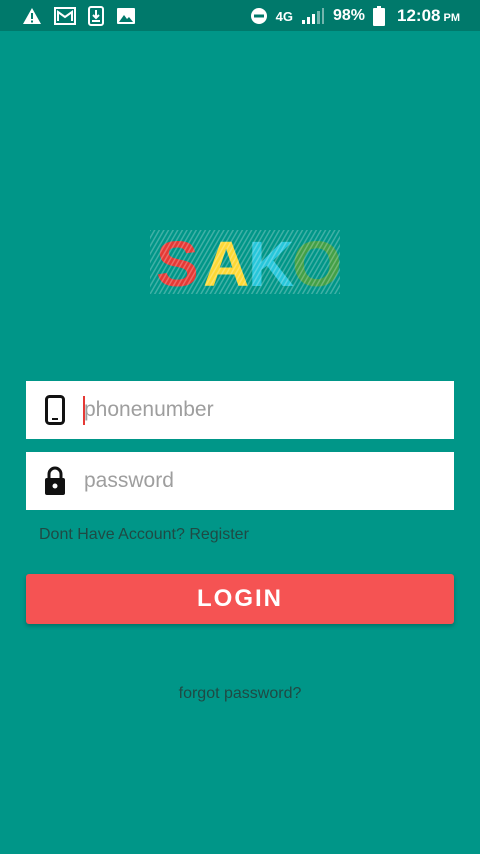 The width and height of the screenshot is (480, 854). I want to click on gmail-icon, so click(65, 16).